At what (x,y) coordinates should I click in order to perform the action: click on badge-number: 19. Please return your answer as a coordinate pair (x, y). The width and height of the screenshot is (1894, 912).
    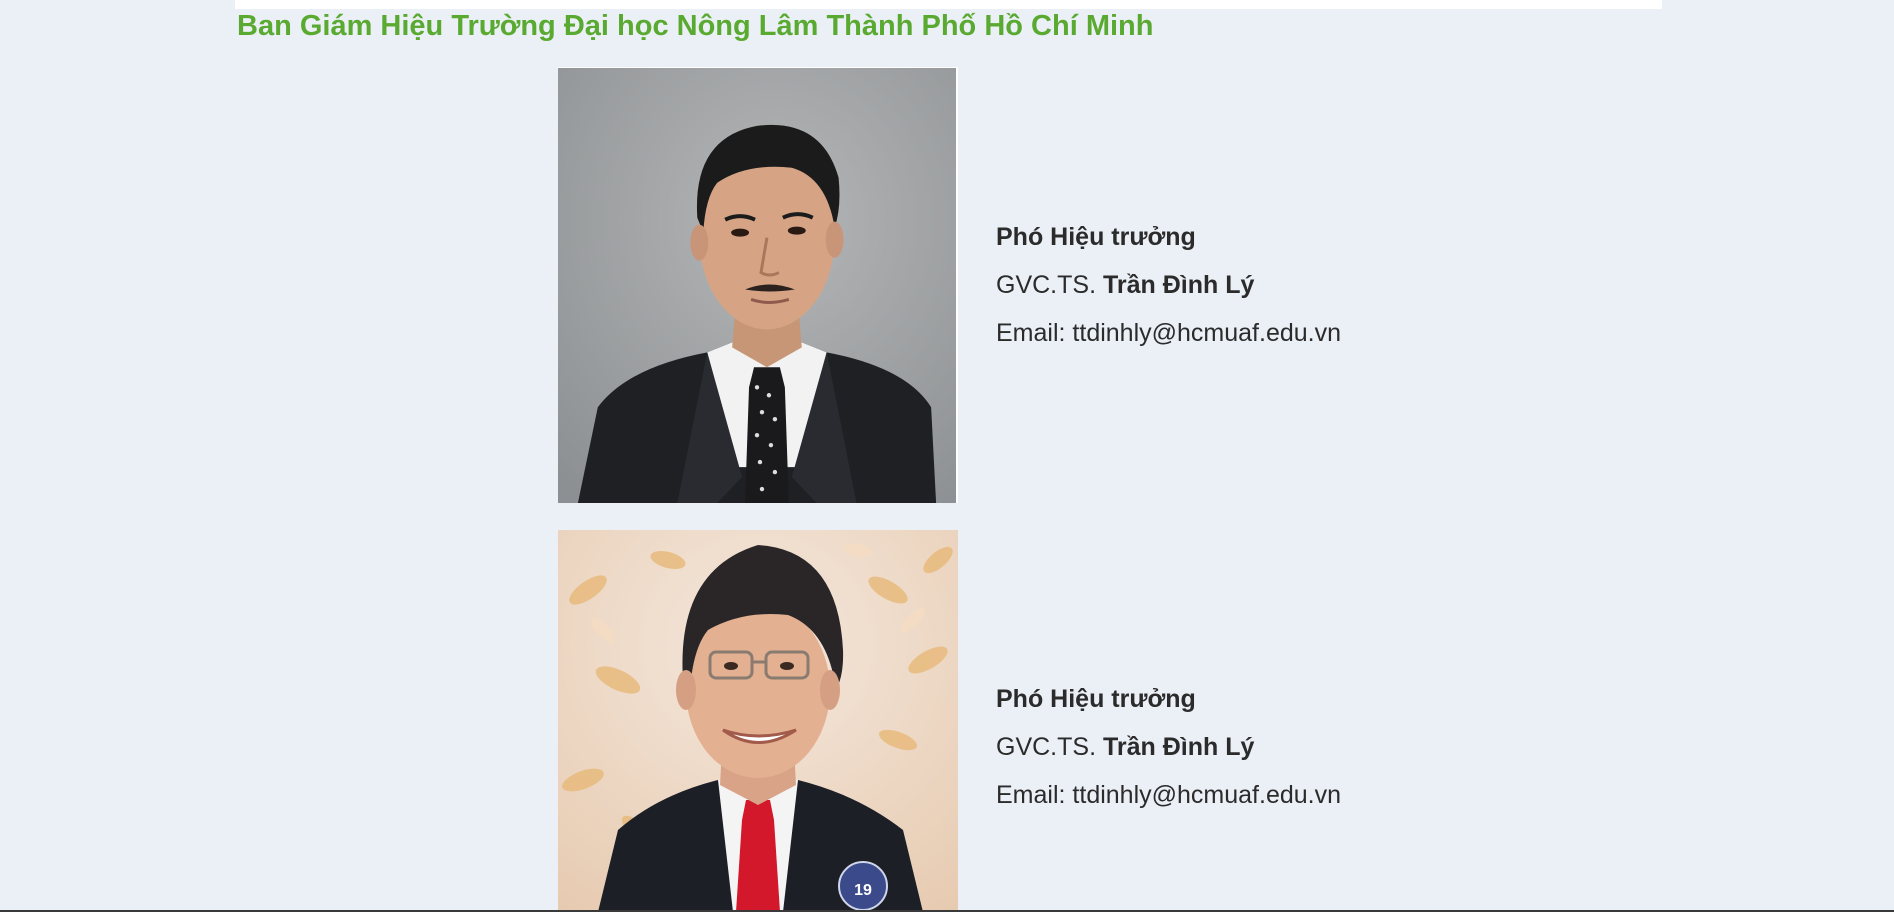
    Looking at the image, I should click on (863, 890).